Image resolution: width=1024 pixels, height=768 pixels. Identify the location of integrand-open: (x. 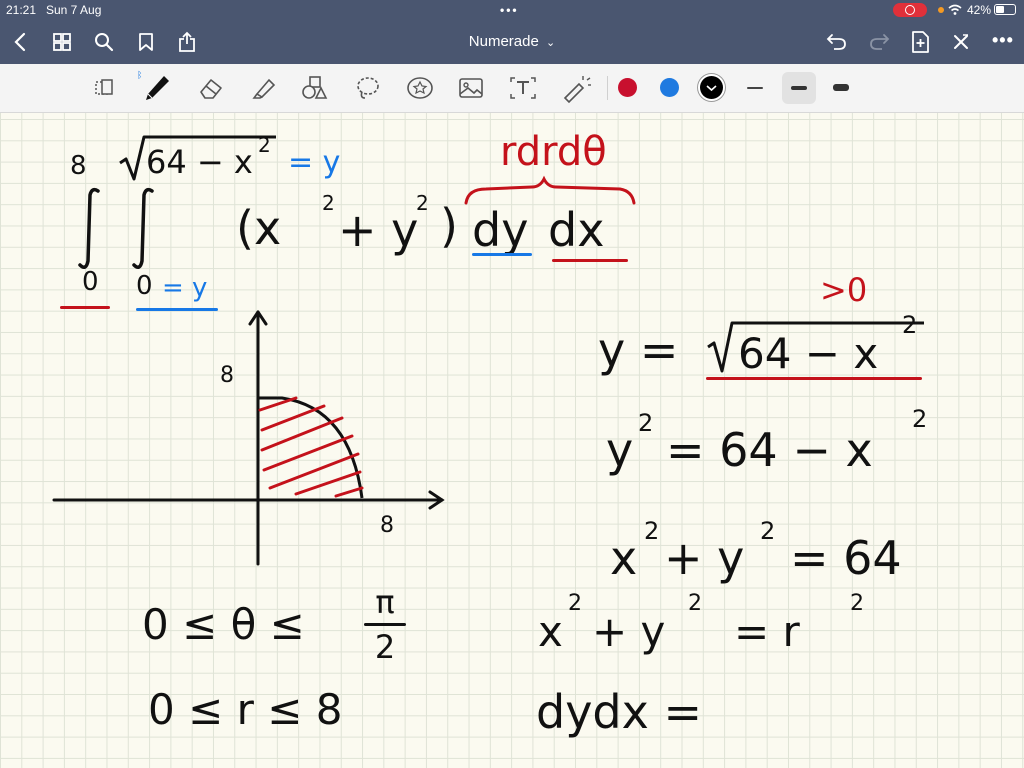
(259, 228).